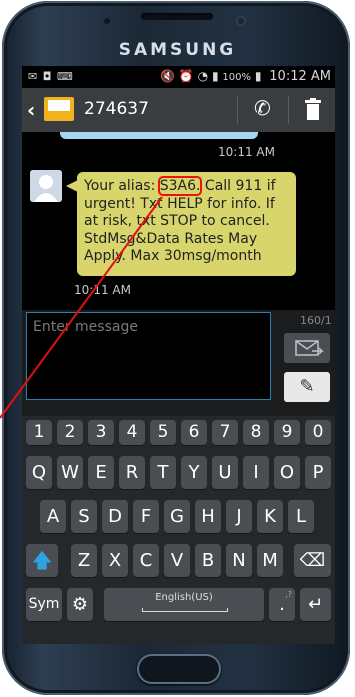  What do you see at coordinates (179, 669) in the screenshot?
I see `home-button` at bounding box center [179, 669].